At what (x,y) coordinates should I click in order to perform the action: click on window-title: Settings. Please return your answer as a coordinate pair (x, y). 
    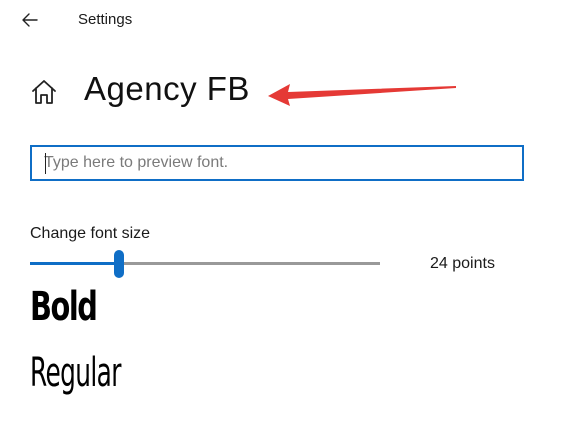
    Looking at the image, I should click on (105, 19).